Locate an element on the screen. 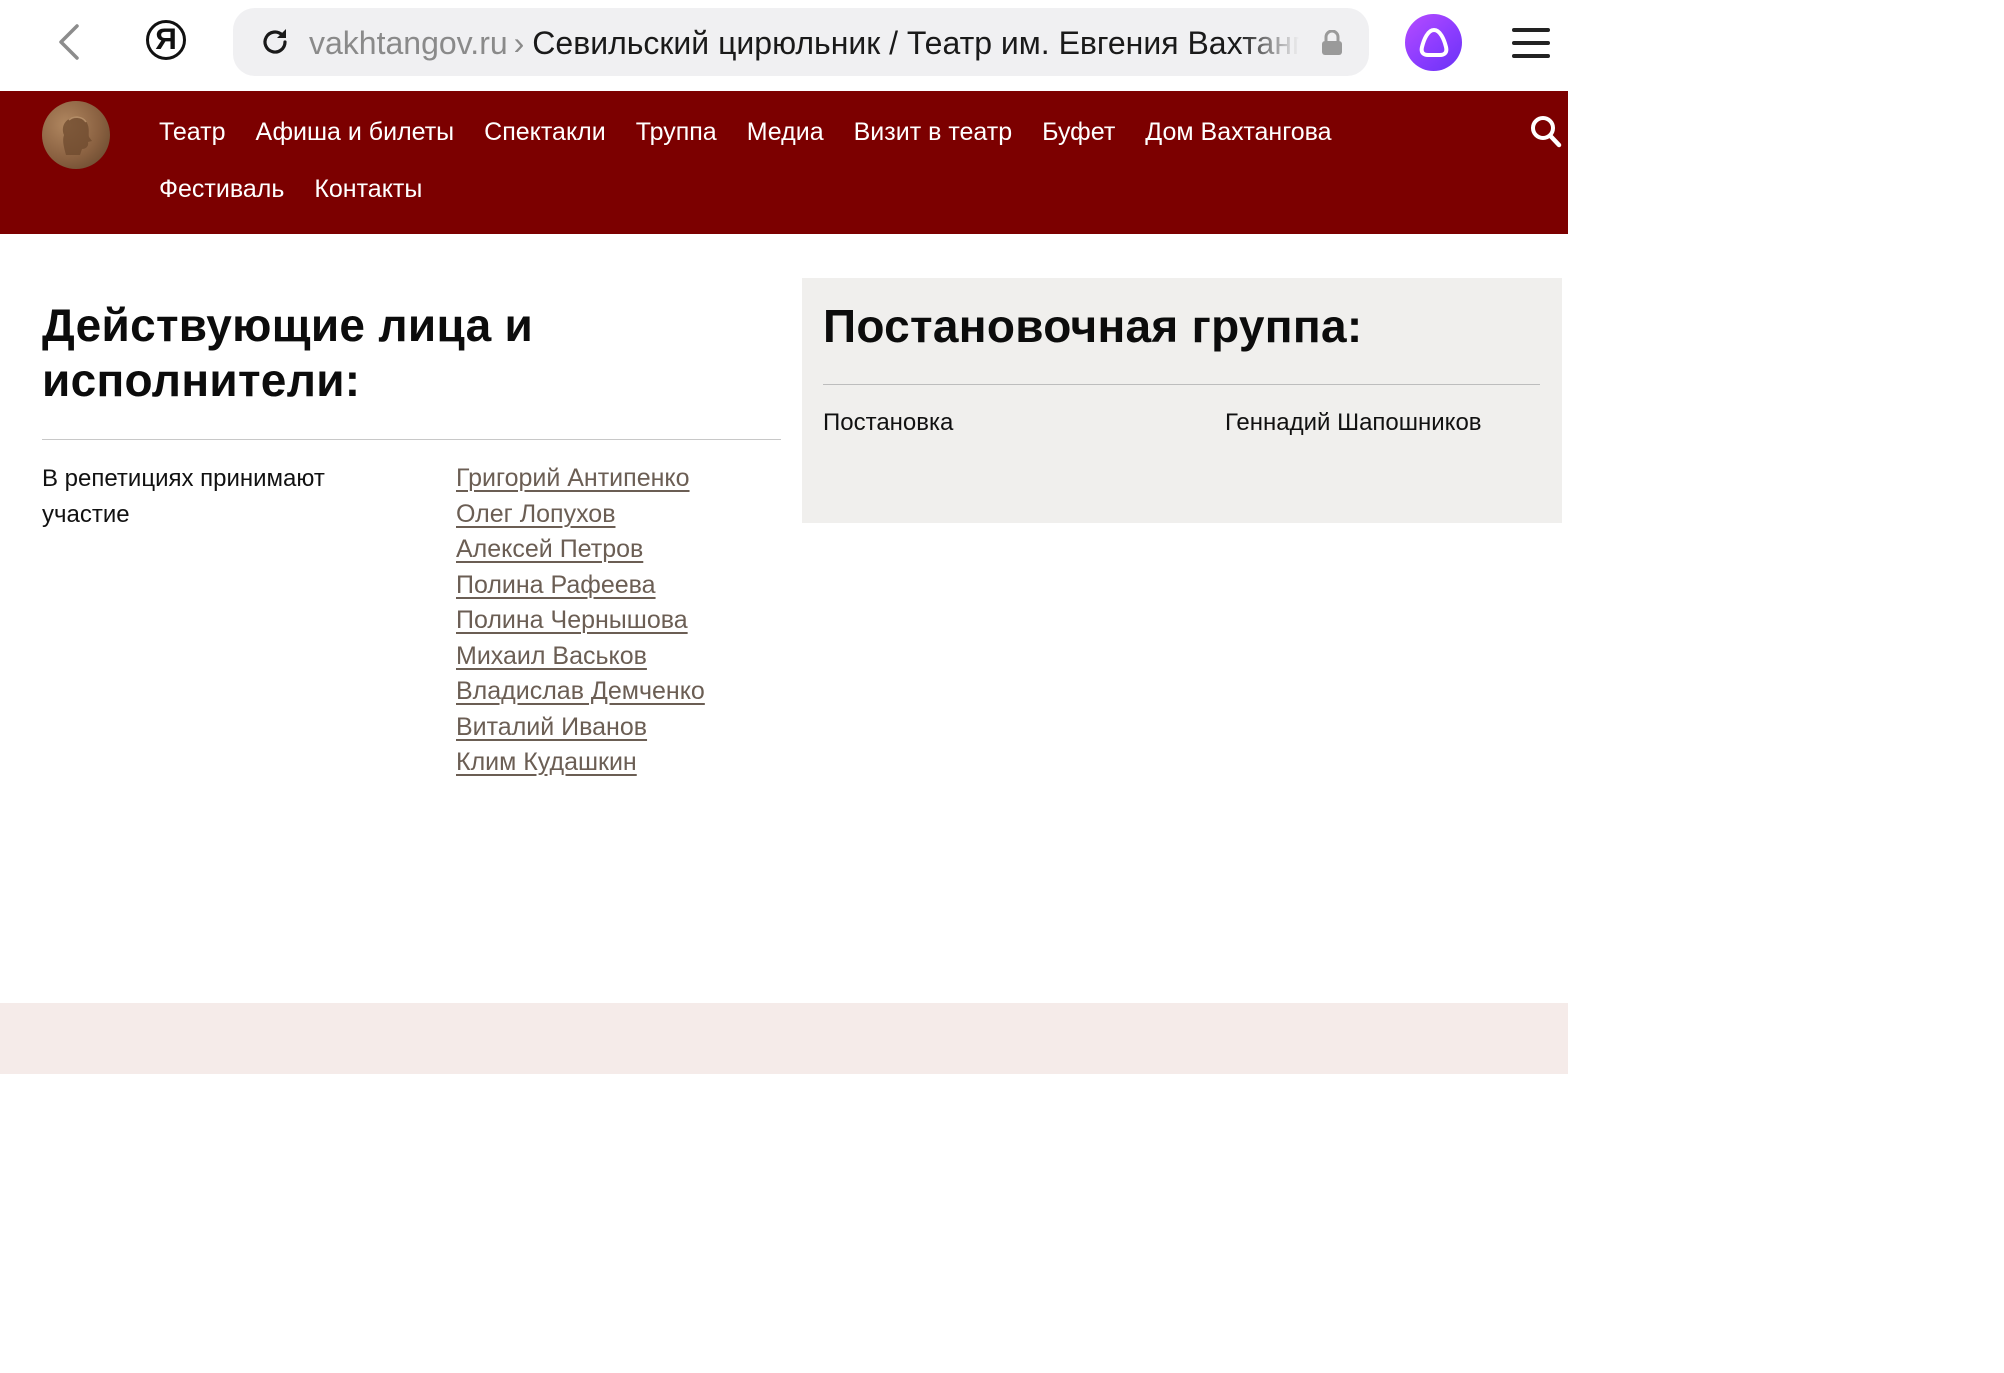 The image size is (2004, 1373). theatre-logo-medallion is located at coordinates (76, 135).